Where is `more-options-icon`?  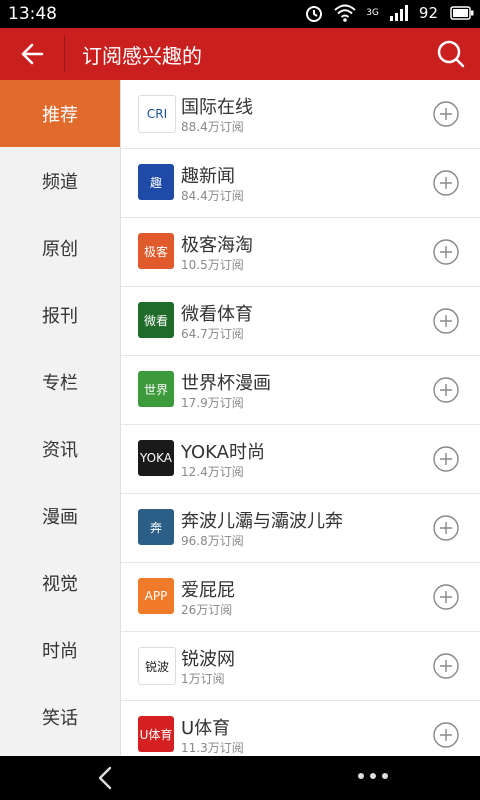 more-options-icon is located at coordinates (373, 776).